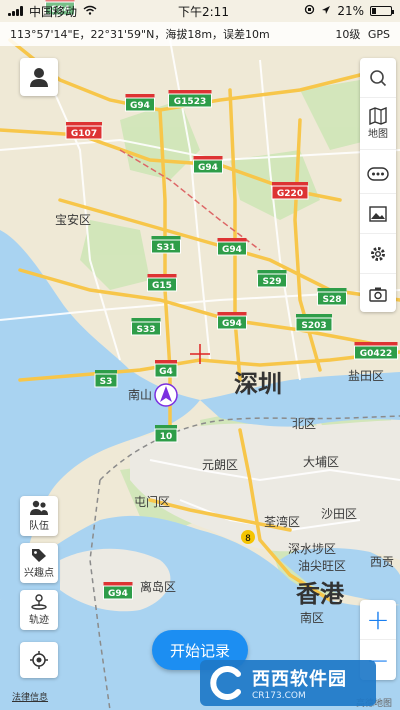  I want to click on label-islands: 离岛区, so click(158, 586).